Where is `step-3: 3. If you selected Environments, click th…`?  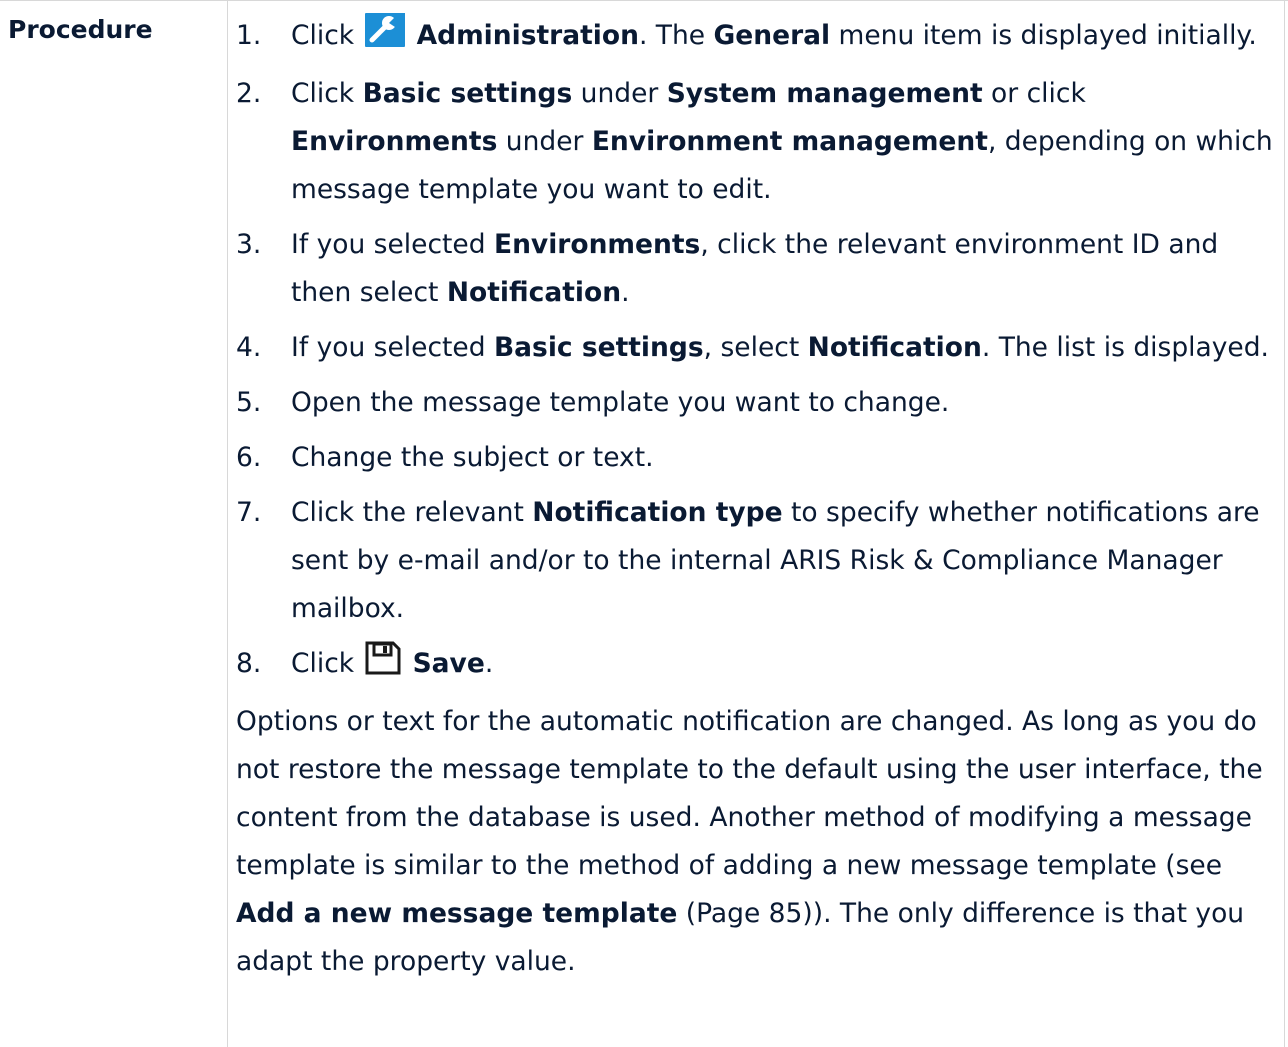
step-3: 3. If you selected Environments, click th… is located at coordinates (758, 269).